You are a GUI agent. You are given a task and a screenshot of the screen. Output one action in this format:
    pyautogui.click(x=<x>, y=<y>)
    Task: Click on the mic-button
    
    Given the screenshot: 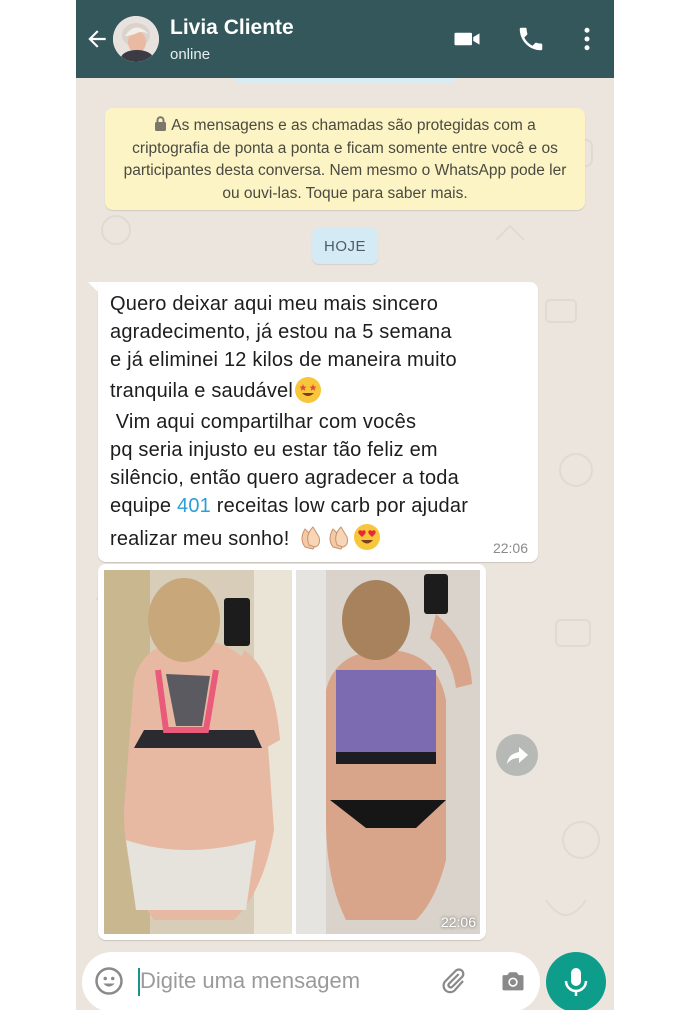 What is the action you would take?
    pyautogui.click(x=576, y=981)
    